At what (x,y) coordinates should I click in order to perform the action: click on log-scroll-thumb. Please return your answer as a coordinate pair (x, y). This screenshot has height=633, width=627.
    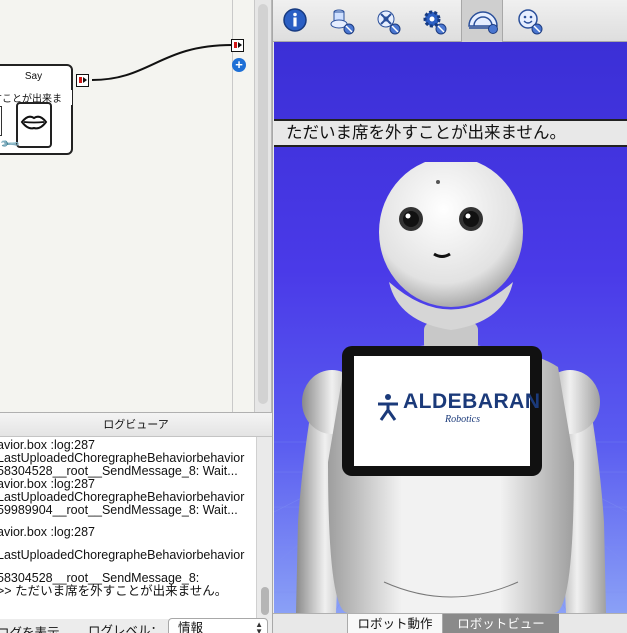
    Looking at the image, I should click on (265, 601).